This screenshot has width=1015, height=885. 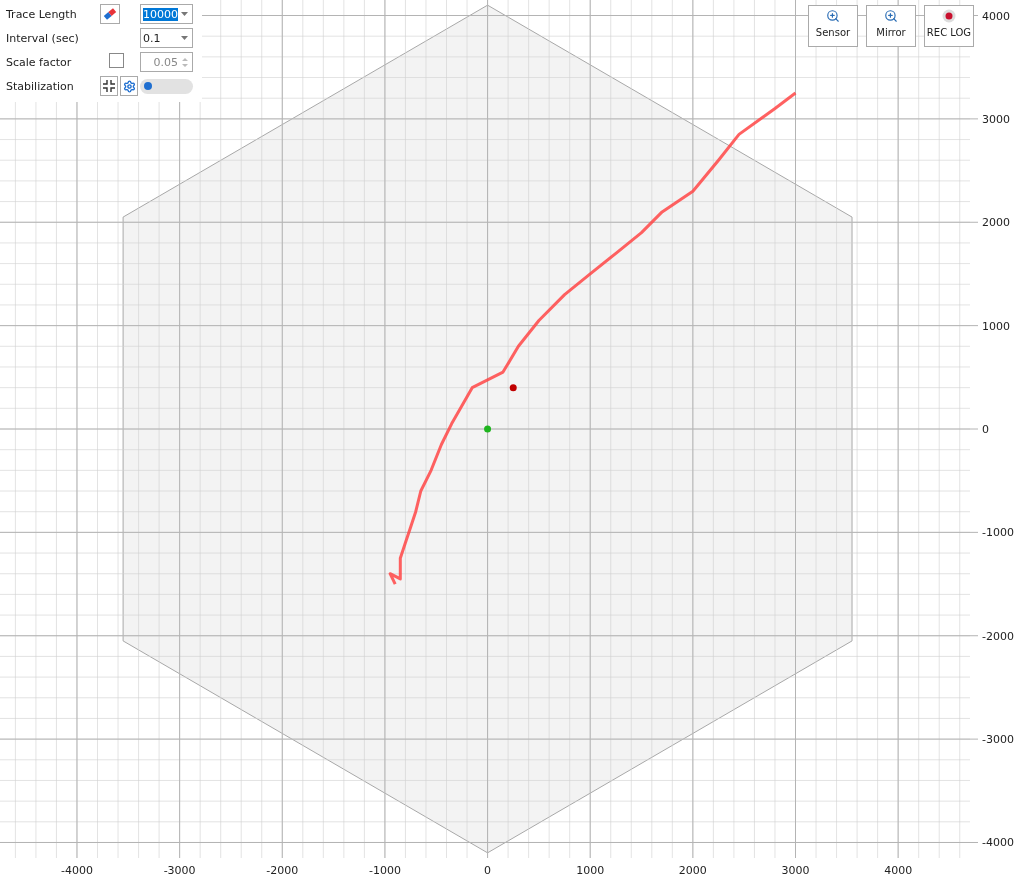 What do you see at coordinates (949, 16) in the screenshot?
I see `record-icon` at bounding box center [949, 16].